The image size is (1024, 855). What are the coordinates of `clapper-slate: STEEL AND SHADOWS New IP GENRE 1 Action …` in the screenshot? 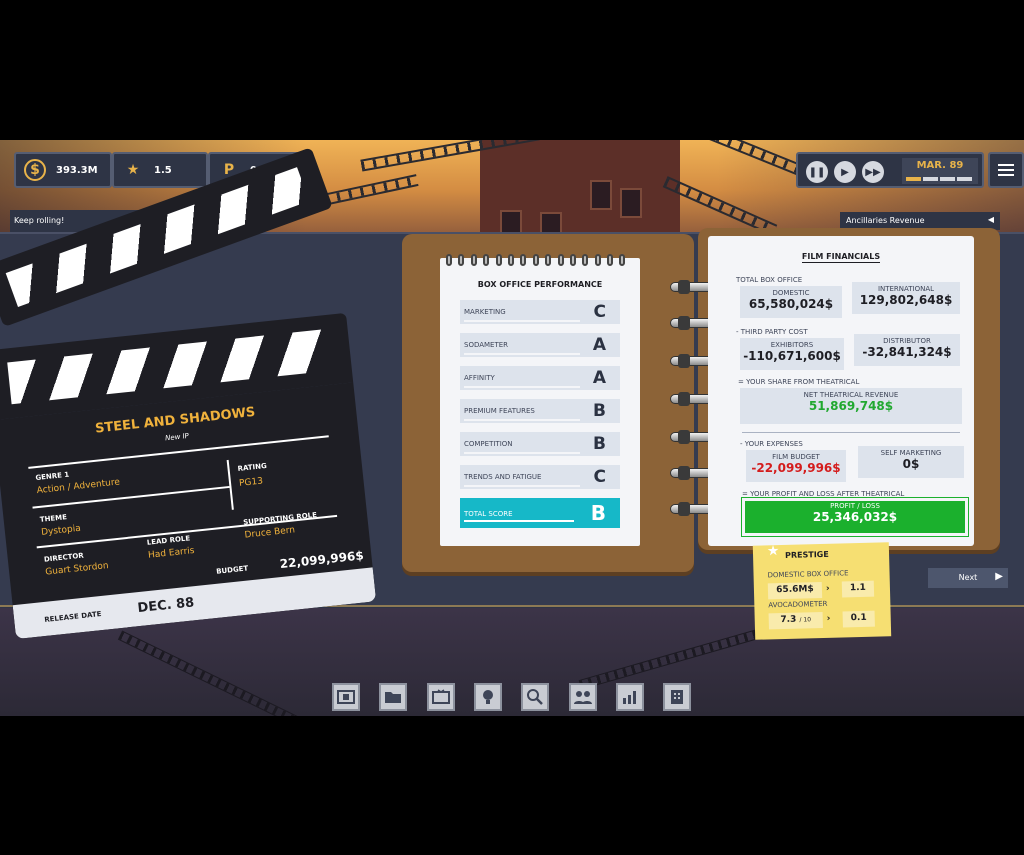 It's located at (188, 511).